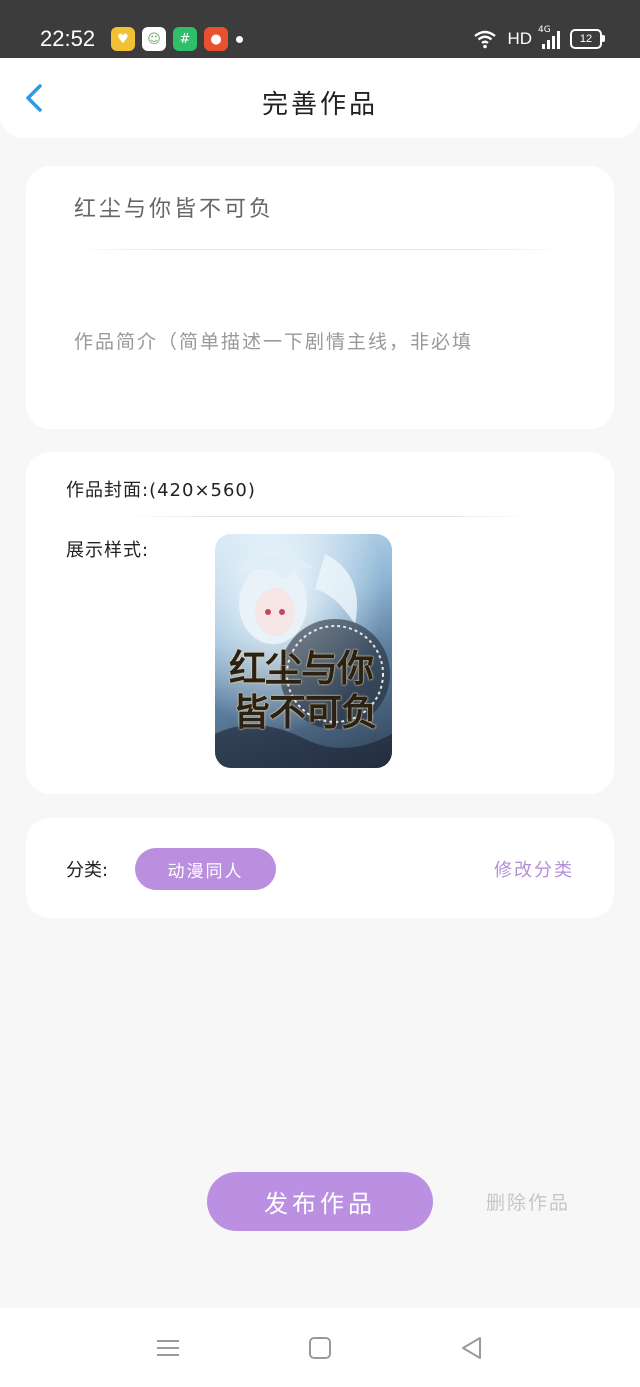 Image resolution: width=640 pixels, height=1387 pixels. What do you see at coordinates (320, 1201) in the screenshot?
I see `publish-button: 发布作品` at bounding box center [320, 1201].